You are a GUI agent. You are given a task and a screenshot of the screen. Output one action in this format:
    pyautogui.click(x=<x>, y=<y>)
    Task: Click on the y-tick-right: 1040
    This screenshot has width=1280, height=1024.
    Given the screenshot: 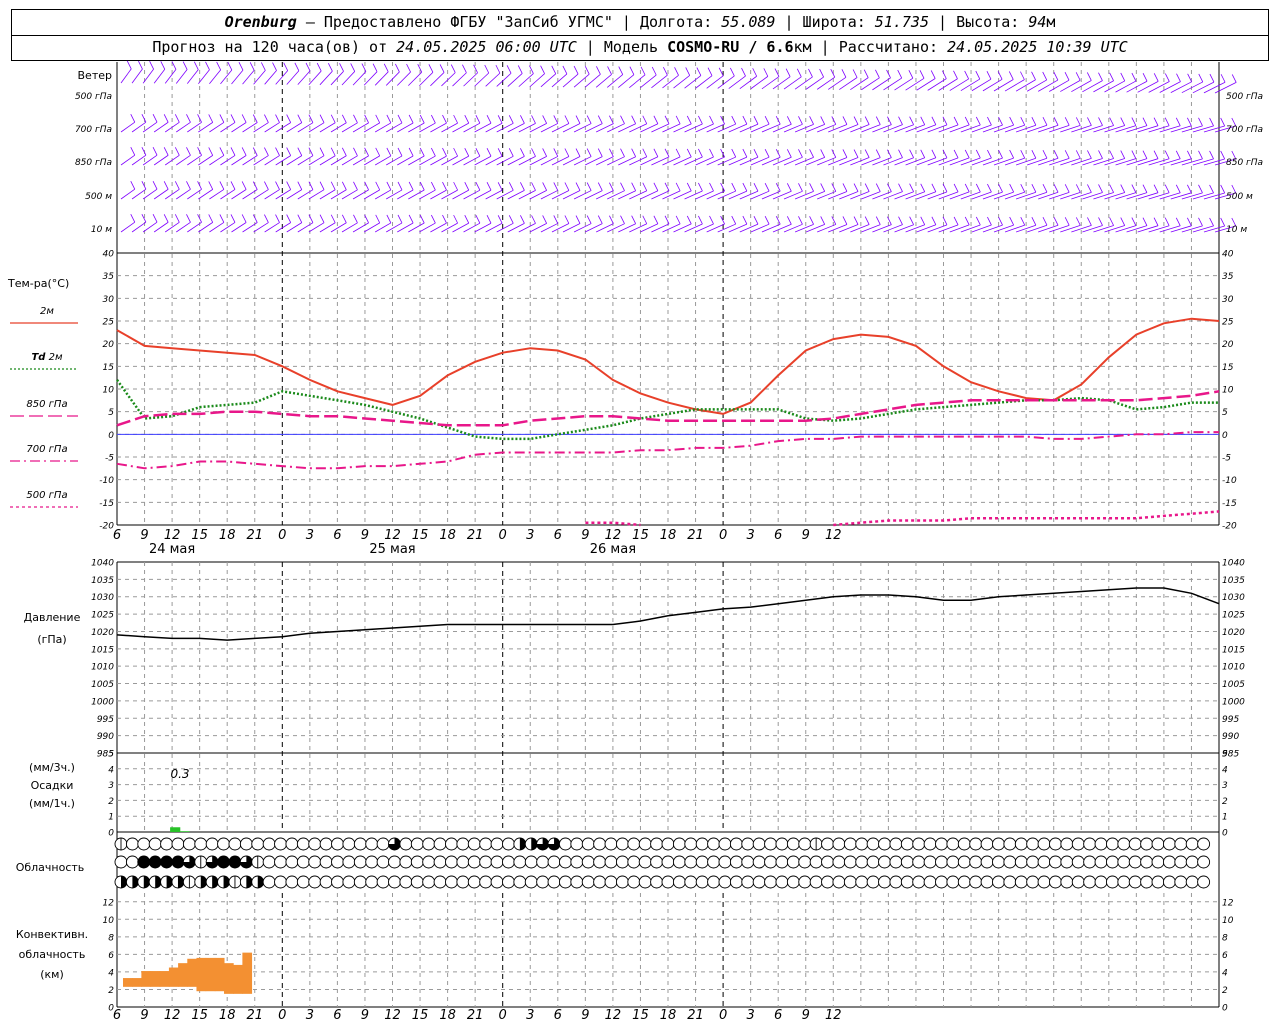 What is the action you would take?
    pyautogui.click(x=1233, y=564)
    